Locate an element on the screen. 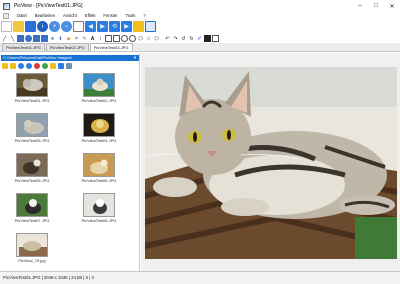  eyedropper-icon: ⌇ is located at coordinates (100, 38).